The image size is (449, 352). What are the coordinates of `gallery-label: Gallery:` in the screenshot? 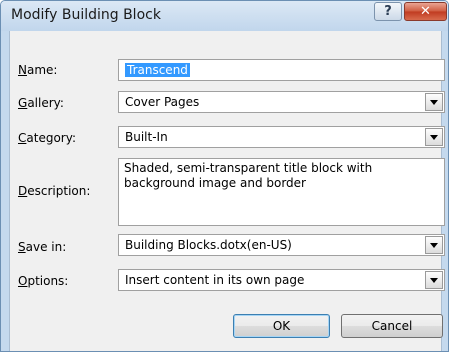 It's located at (41, 103).